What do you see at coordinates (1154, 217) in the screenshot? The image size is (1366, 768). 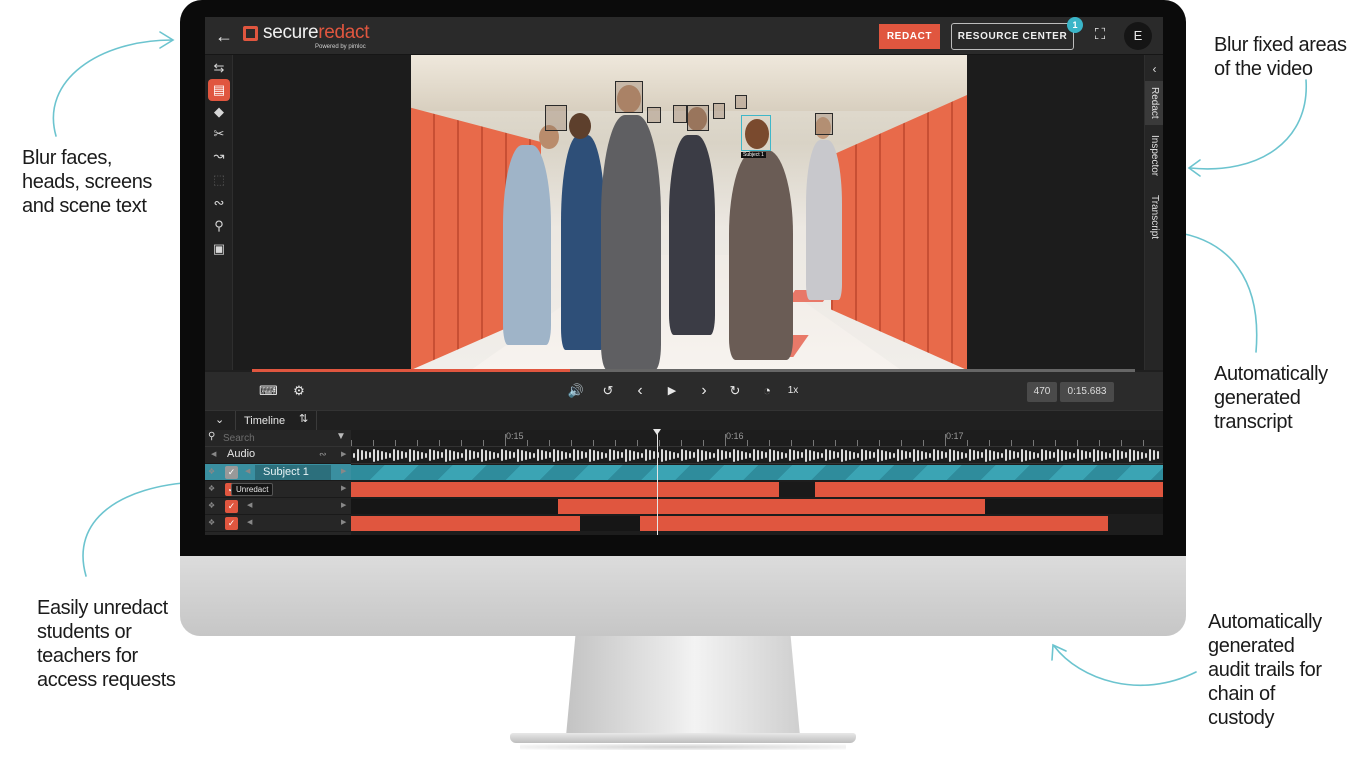 I see `tab-transcript: Transcript` at bounding box center [1154, 217].